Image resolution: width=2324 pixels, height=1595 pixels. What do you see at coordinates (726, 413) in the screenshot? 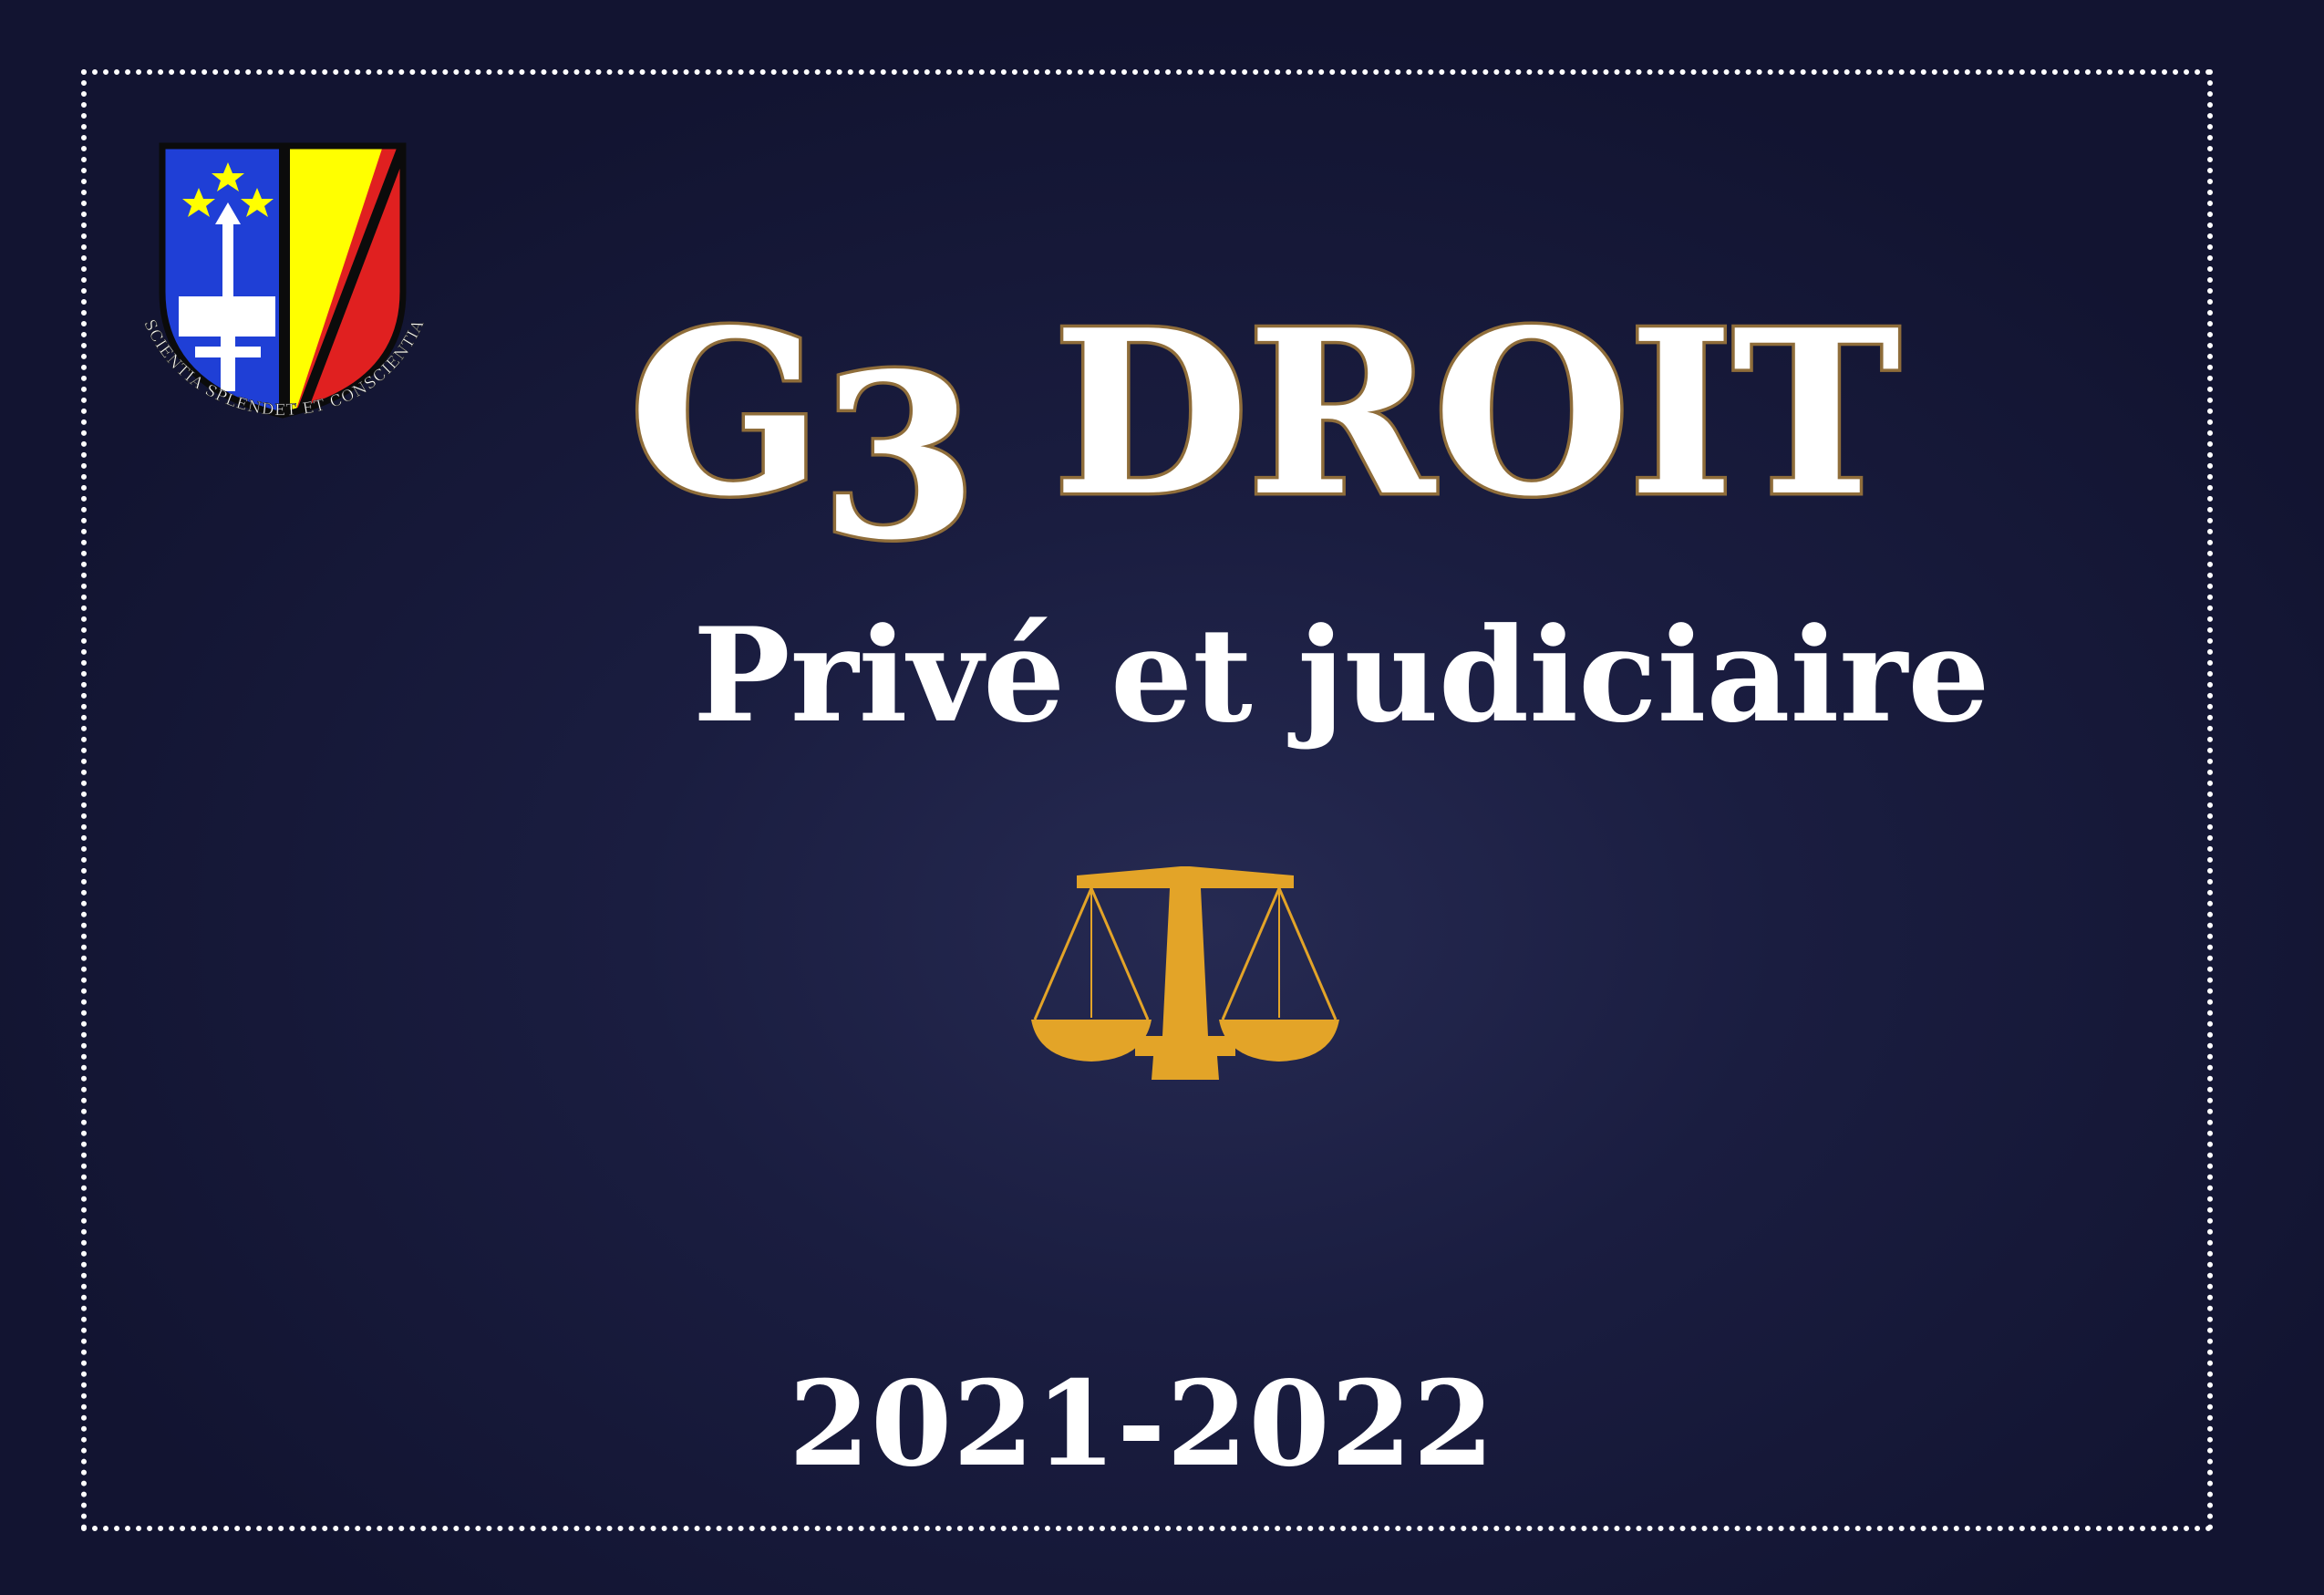
I see `title-letter-g: G` at bounding box center [726, 413].